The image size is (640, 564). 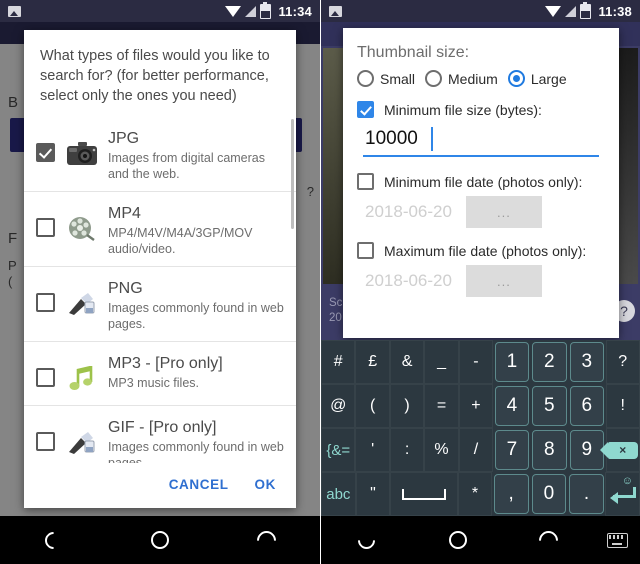 I want to click on list-scrollbar, so click(x=292, y=174).